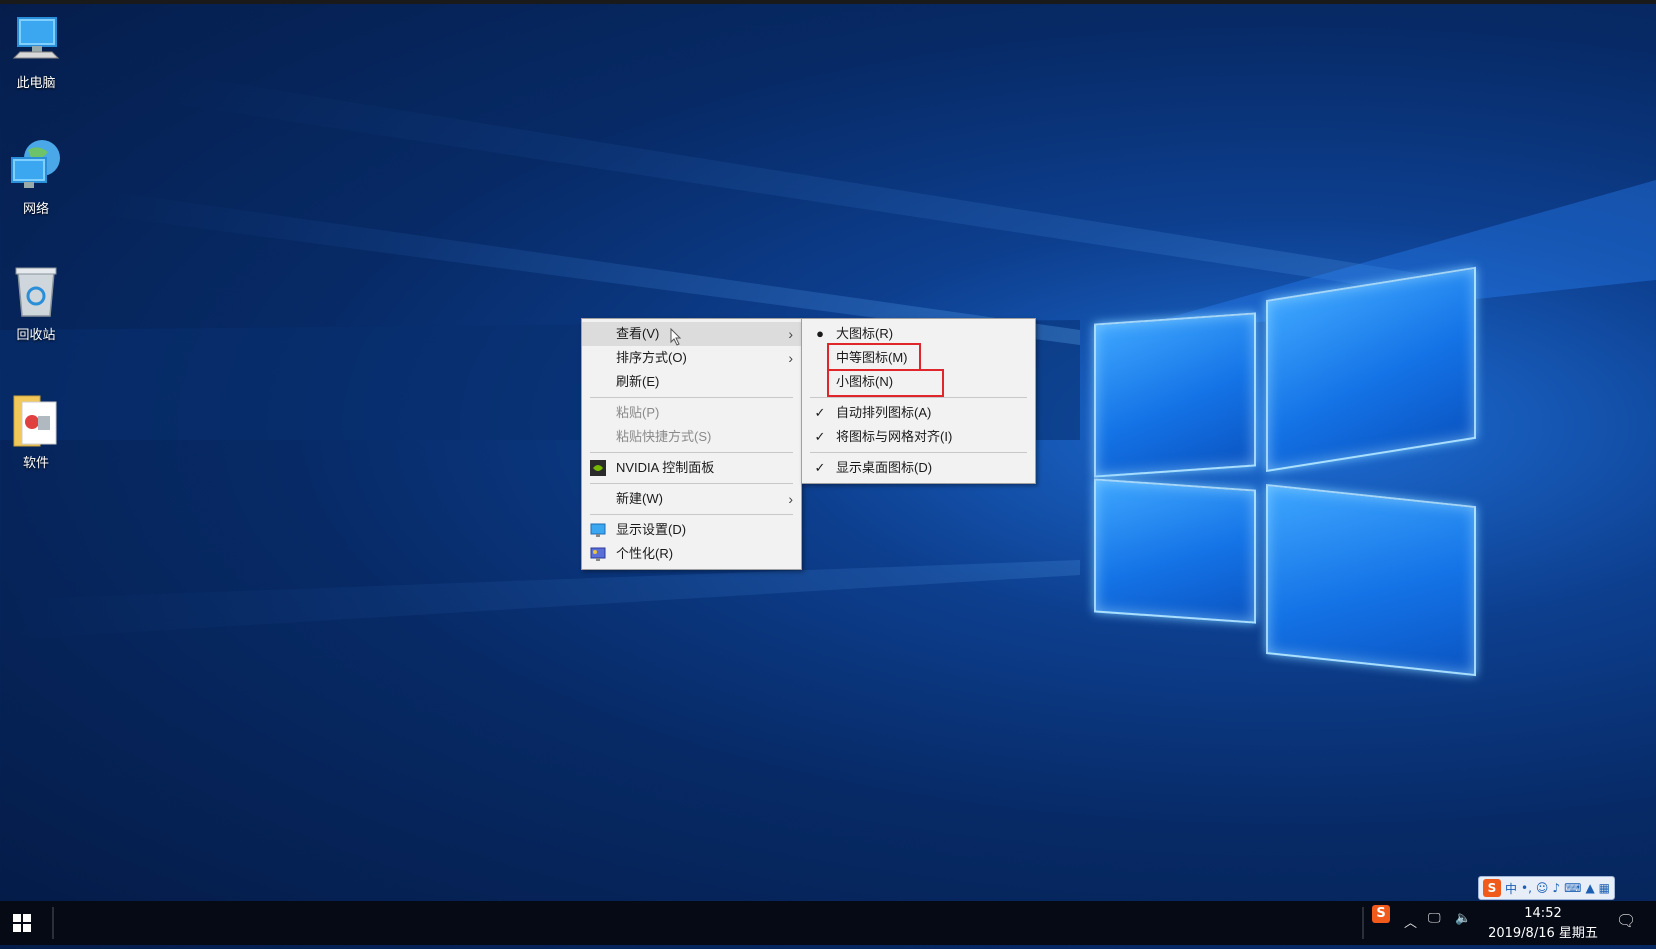 The image size is (1656, 949). Describe the element at coordinates (36, 292) in the screenshot. I see `recycle-bin-icon` at that location.